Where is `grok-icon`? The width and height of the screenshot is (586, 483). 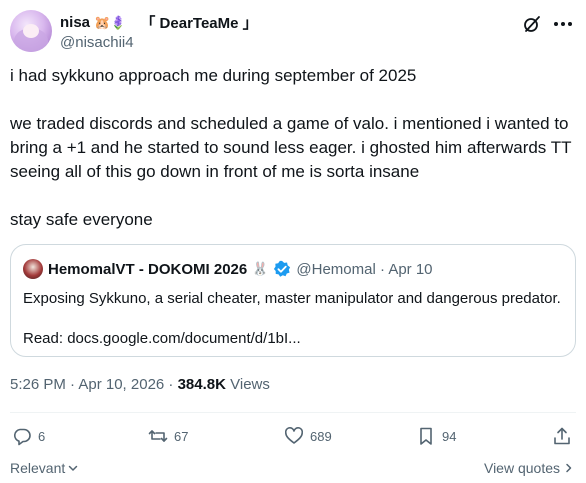 grok-icon is located at coordinates (532, 24).